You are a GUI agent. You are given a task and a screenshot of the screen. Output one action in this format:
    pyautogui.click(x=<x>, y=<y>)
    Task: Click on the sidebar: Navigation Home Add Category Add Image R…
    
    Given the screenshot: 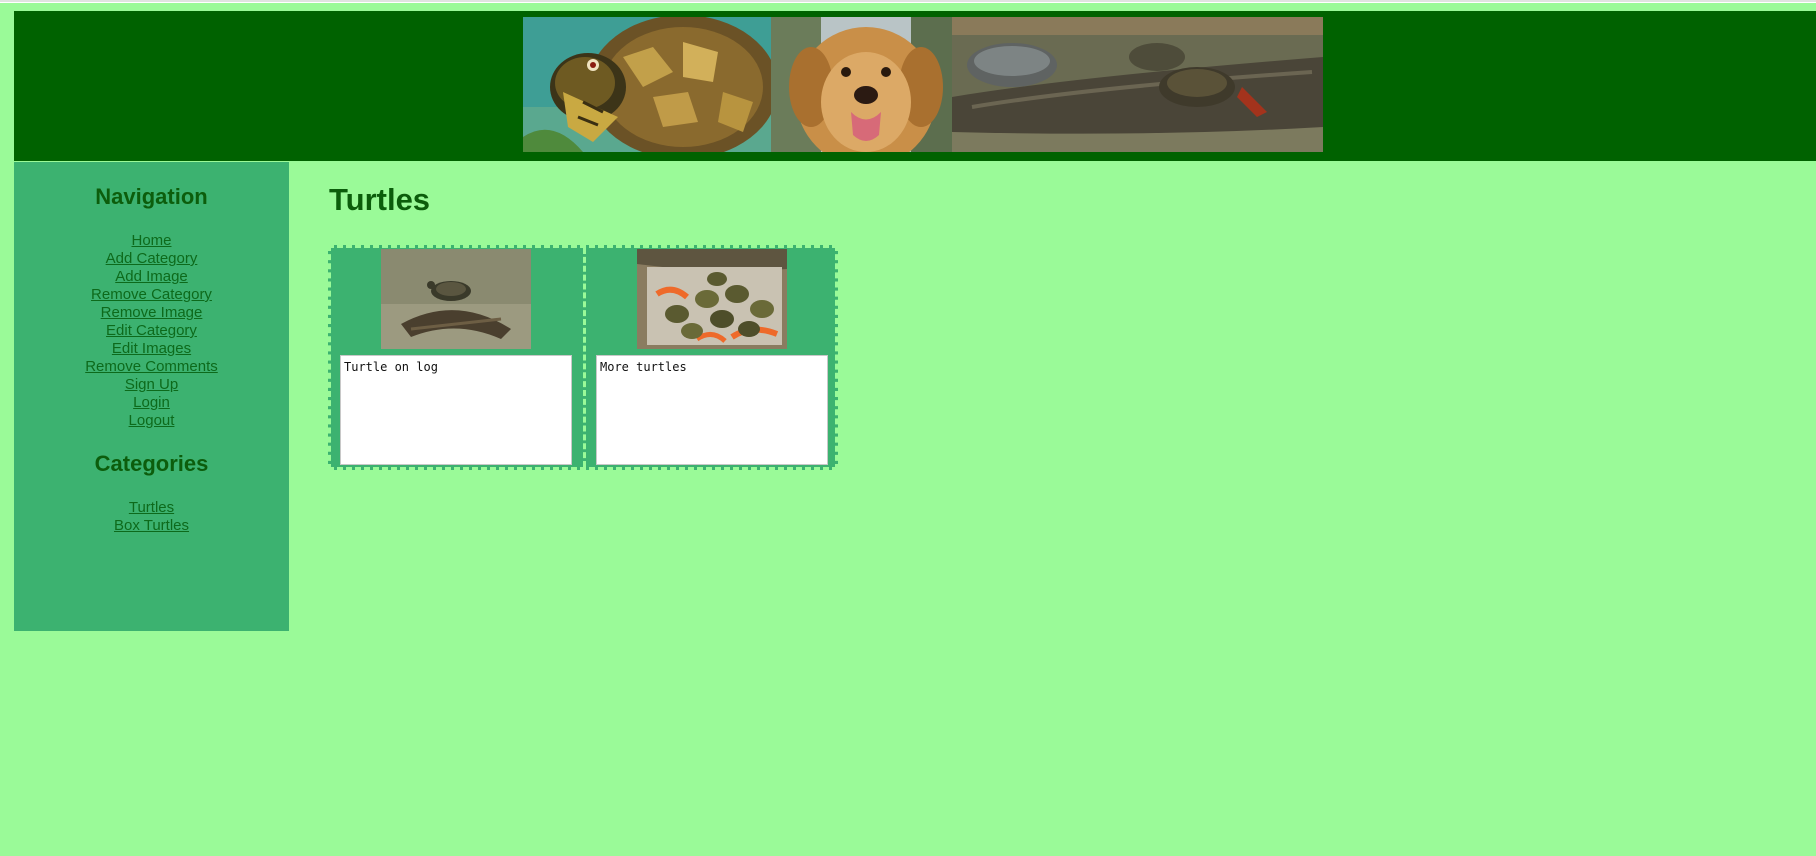 What is the action you would take?
    pyautogui.click(x=151, y=396)
    